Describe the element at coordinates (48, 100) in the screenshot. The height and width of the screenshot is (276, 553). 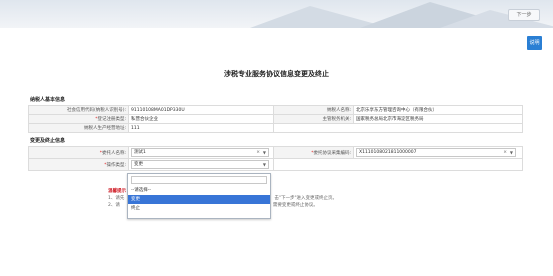
I see `section-title-taxpayer: 纳税人基本信息` at that location.